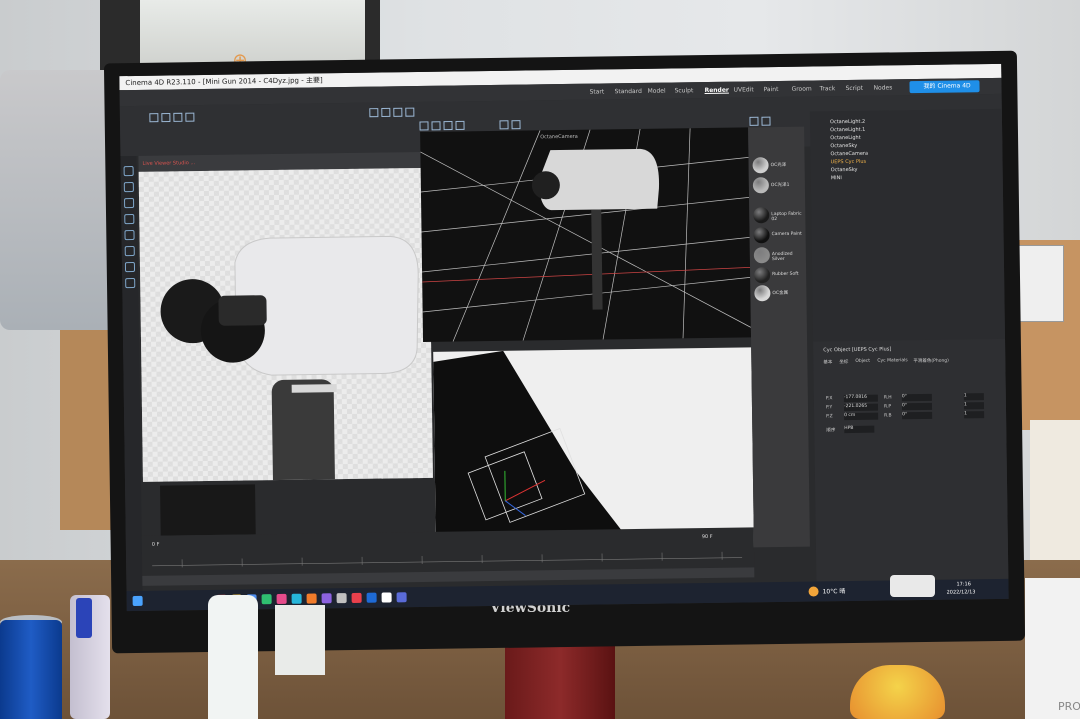  I want to click on stacked-packaging, so click(60, 200).